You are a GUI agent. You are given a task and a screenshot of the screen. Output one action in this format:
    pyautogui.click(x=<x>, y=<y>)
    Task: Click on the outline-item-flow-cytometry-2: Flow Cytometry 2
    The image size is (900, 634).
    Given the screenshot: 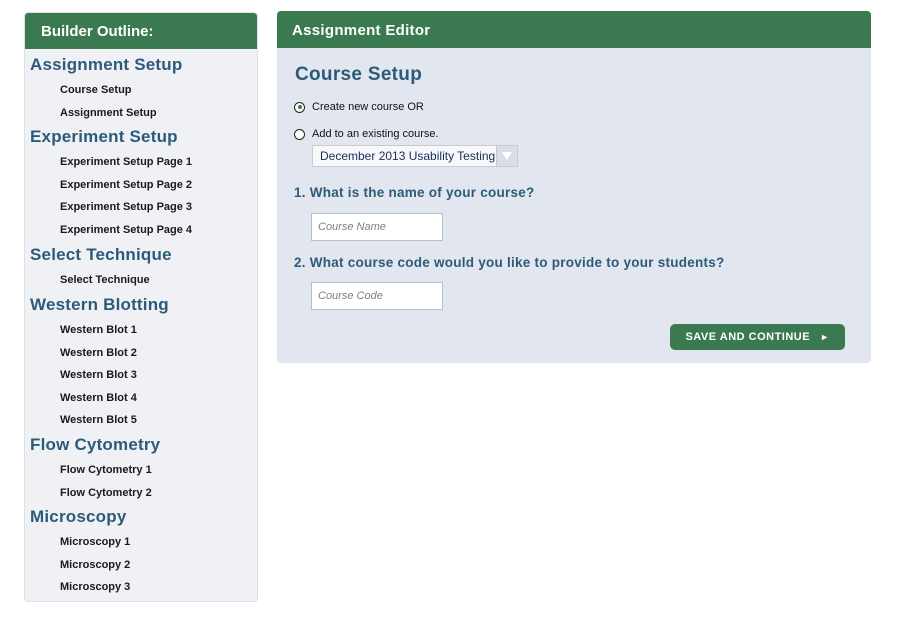 What is the action you would take?
    pyautogui.click(x=140, y=493)
    